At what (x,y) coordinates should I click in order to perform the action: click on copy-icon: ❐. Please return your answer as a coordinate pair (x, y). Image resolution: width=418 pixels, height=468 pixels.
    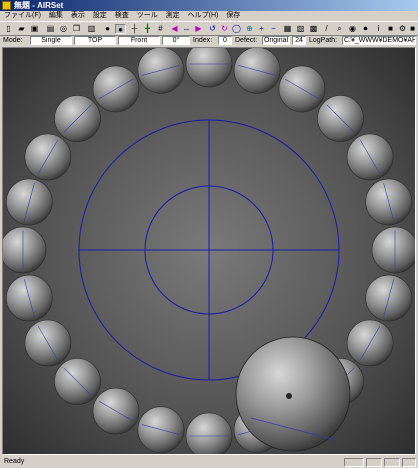
    Looking at the image, I should click on (76, 29).